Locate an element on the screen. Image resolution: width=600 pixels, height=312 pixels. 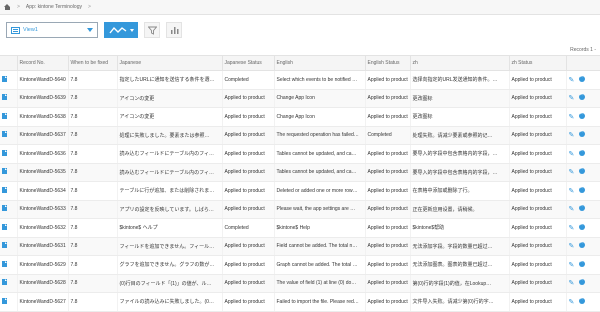
zh-cell: $kintone$帮助 is located at coordinates (460, 228).